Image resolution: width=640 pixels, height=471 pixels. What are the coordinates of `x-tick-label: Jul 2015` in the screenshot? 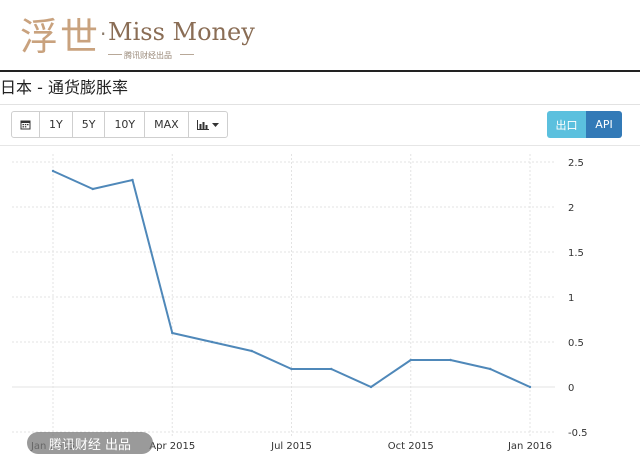 It's located at (291, 446).